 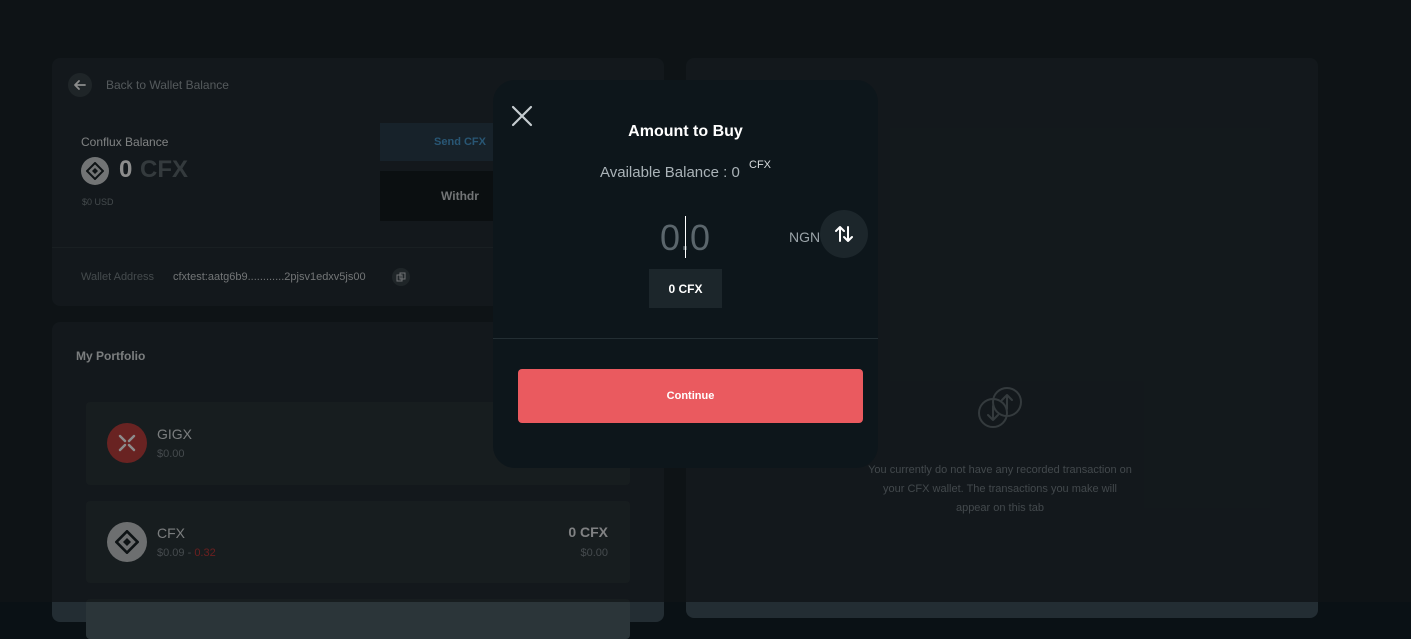 What do you see at coordinates (805, 237) in the screenshot?
I see `currency-label: NGN` at bounding box center [805, 237].